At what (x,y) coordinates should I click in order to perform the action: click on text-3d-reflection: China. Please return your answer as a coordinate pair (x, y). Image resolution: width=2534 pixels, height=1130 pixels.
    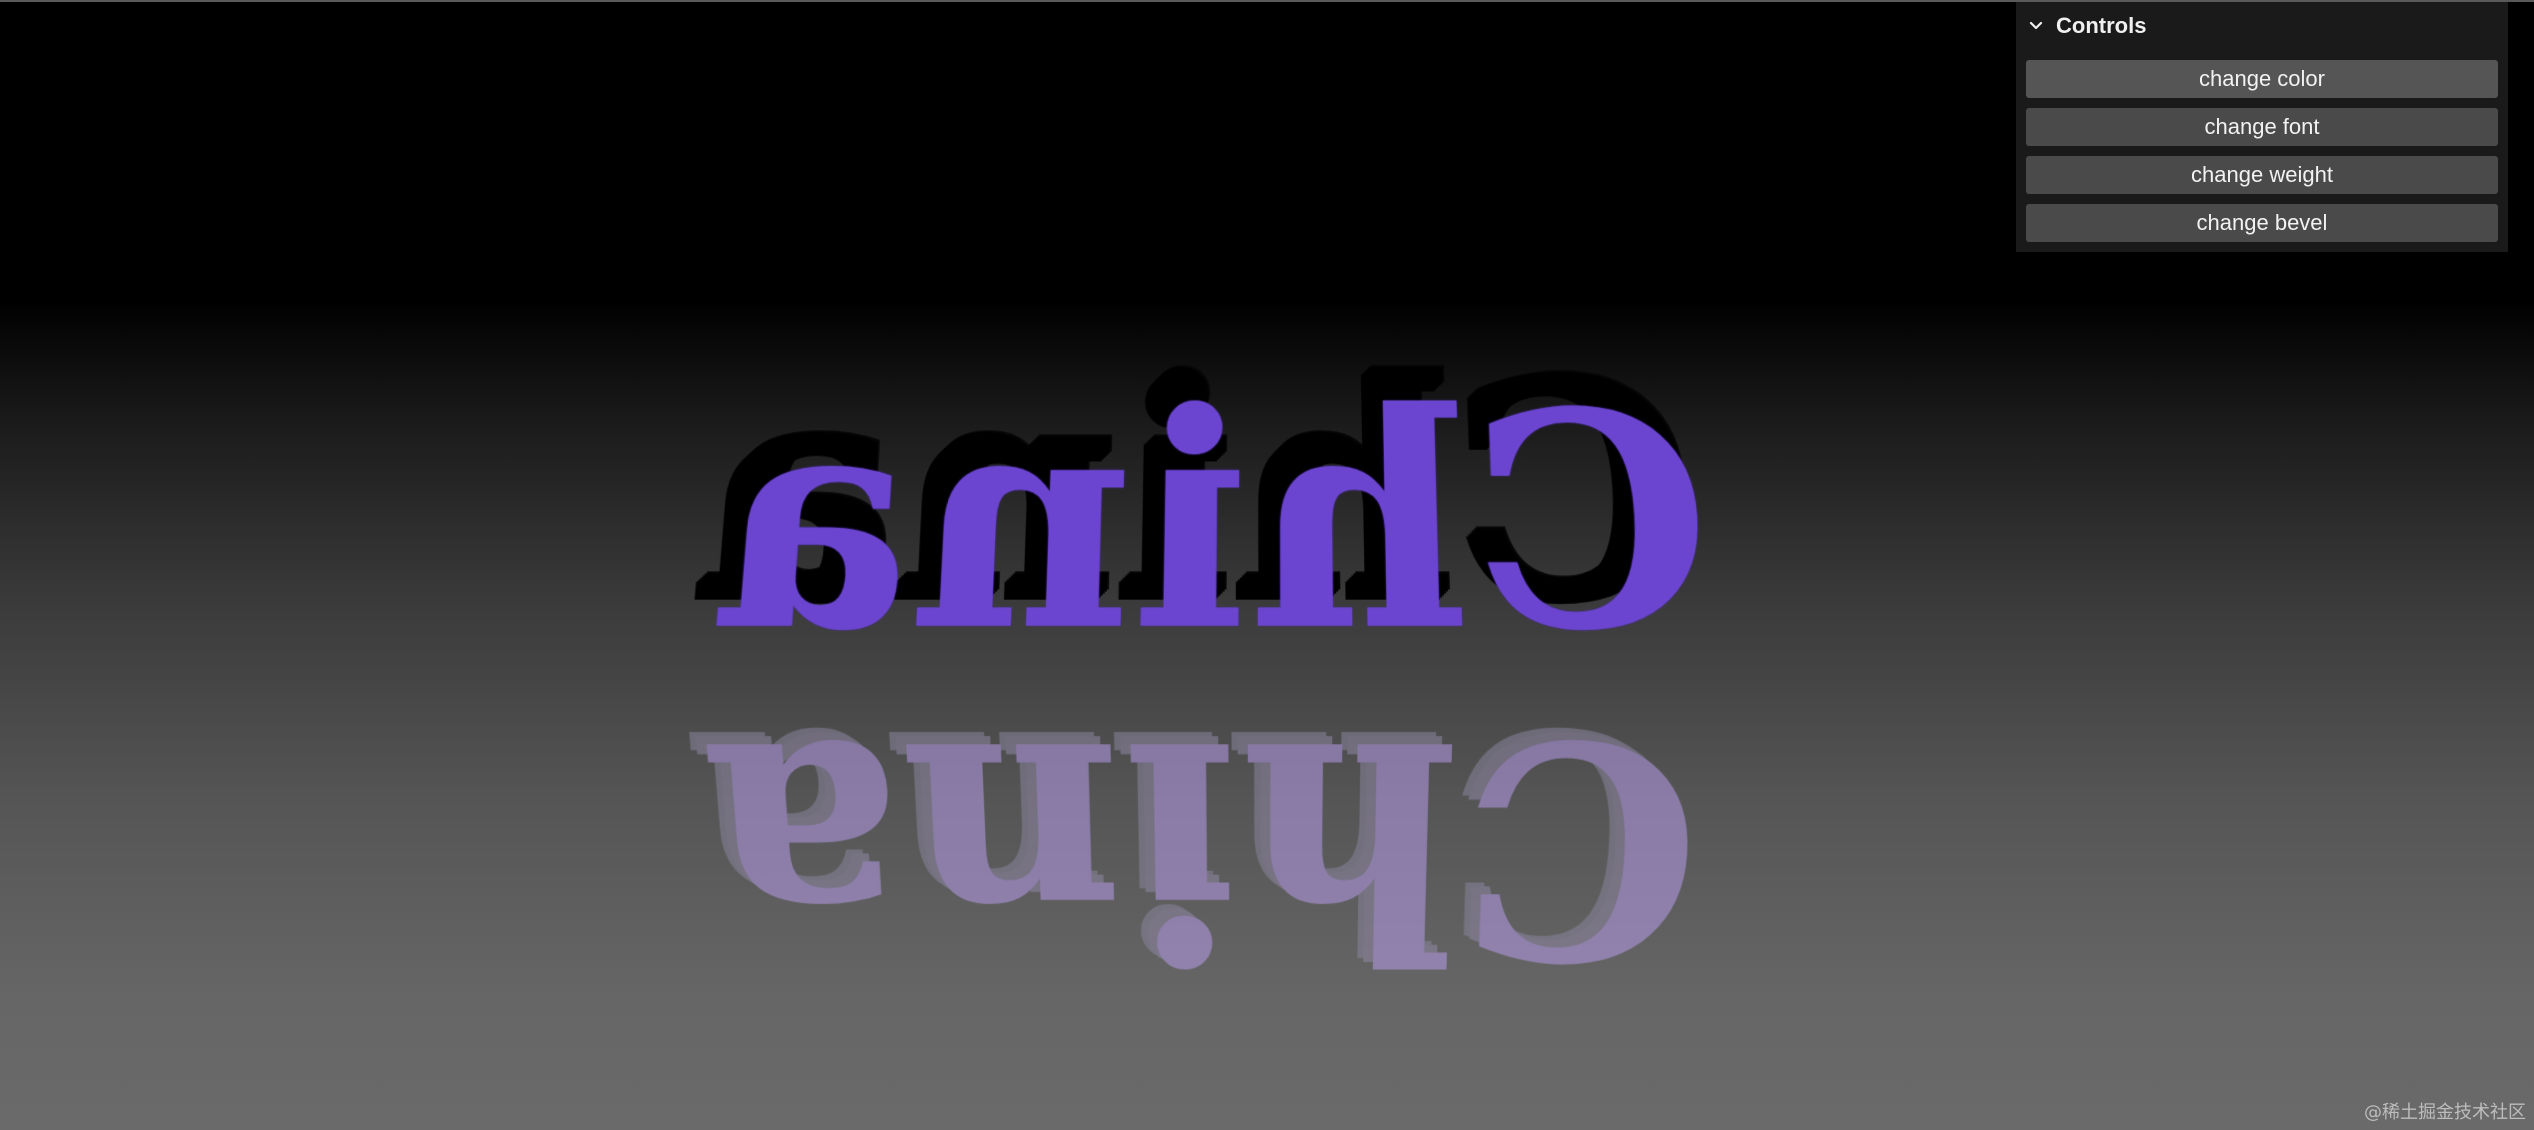
    Looking at the image, I should click on (1201, 846).